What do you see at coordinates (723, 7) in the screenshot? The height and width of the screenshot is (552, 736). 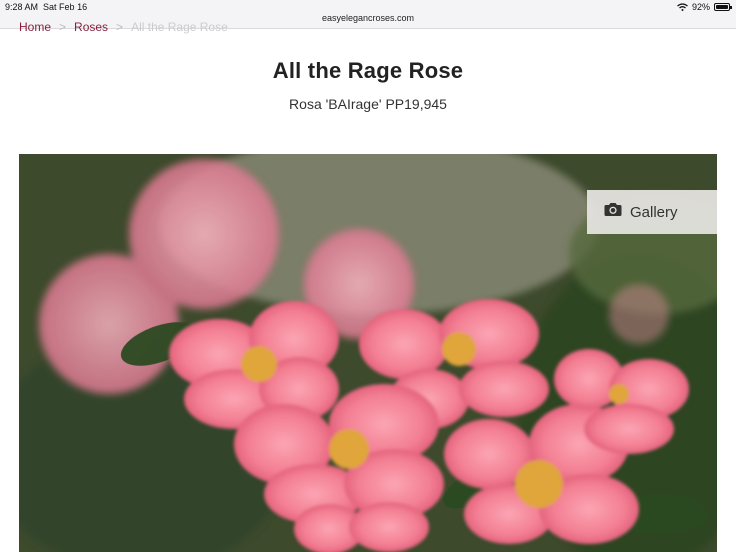 I see `battery-icon` at bounding box center [723, 7].